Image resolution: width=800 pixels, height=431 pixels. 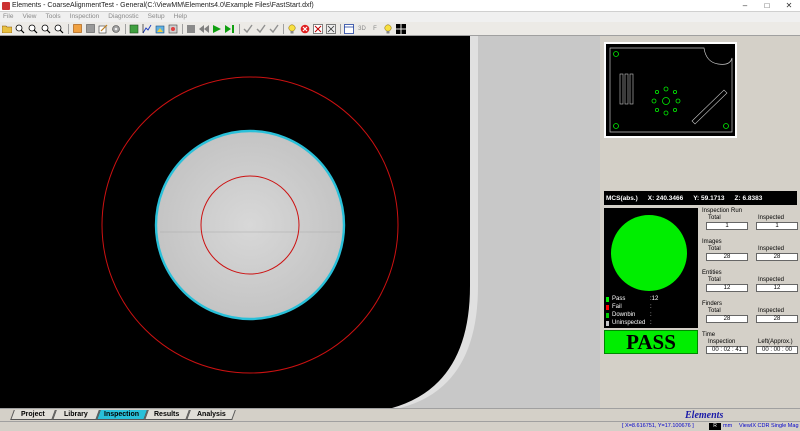 I want to click on stat-inspection-run: Inspection Run Total 1 Inspected 1, so click(x=750, y=223).